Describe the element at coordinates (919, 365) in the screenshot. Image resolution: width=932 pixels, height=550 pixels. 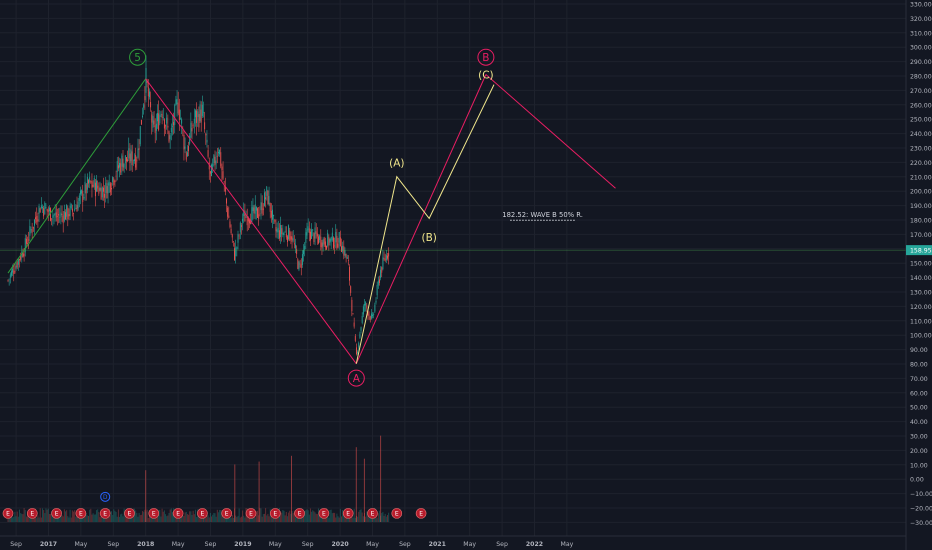
I see `price-tick-label: 80.00` at that location.